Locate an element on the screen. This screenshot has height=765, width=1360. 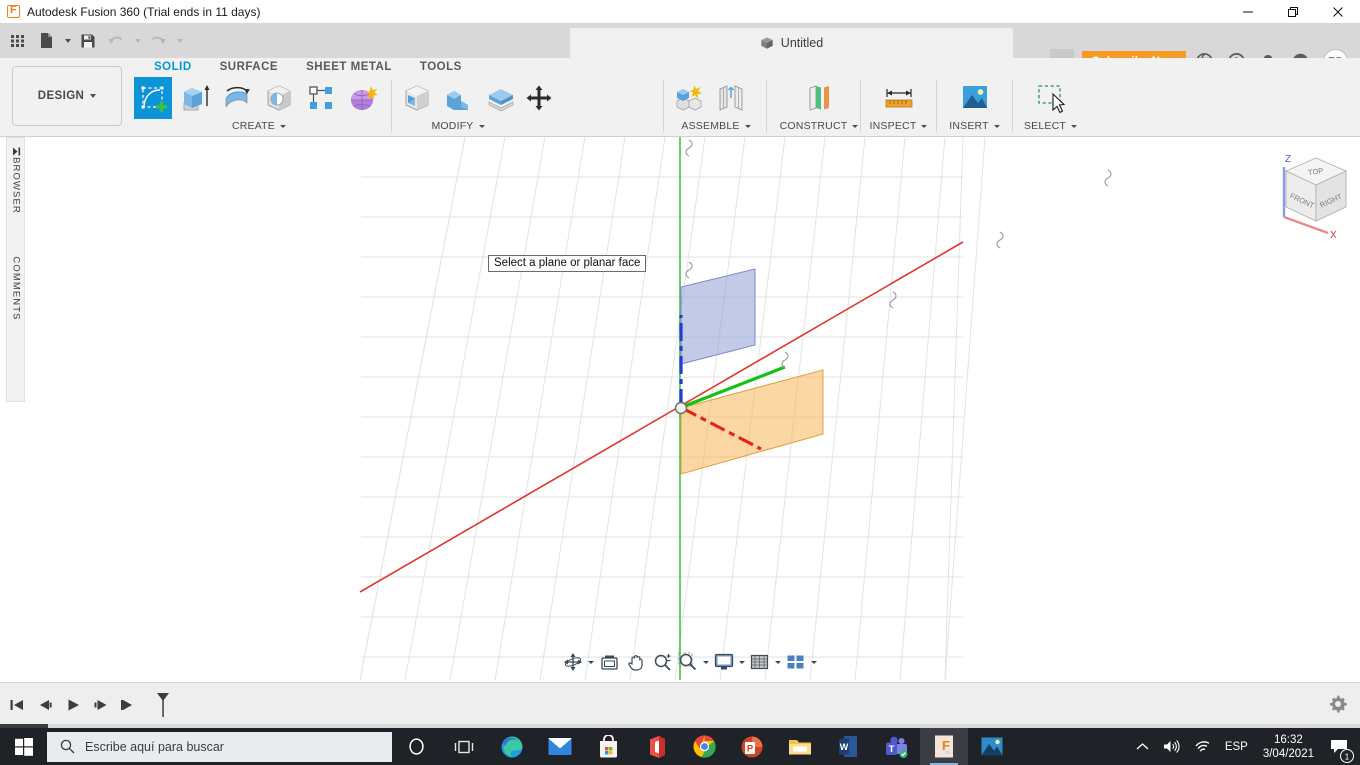
new-document-caret-icon is located at coordinates (67, 41).